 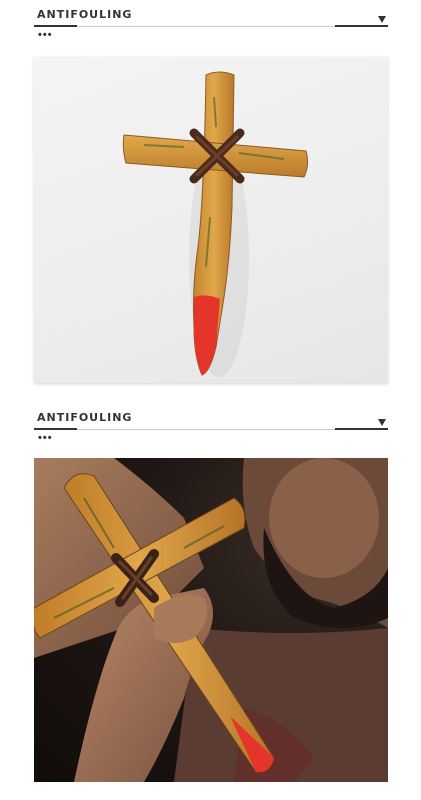 What do you see at coordinates (211, 24) in the screenshot?
I see `section-header-1: ANTIFOULING •••` at bounding box center [211, 24].